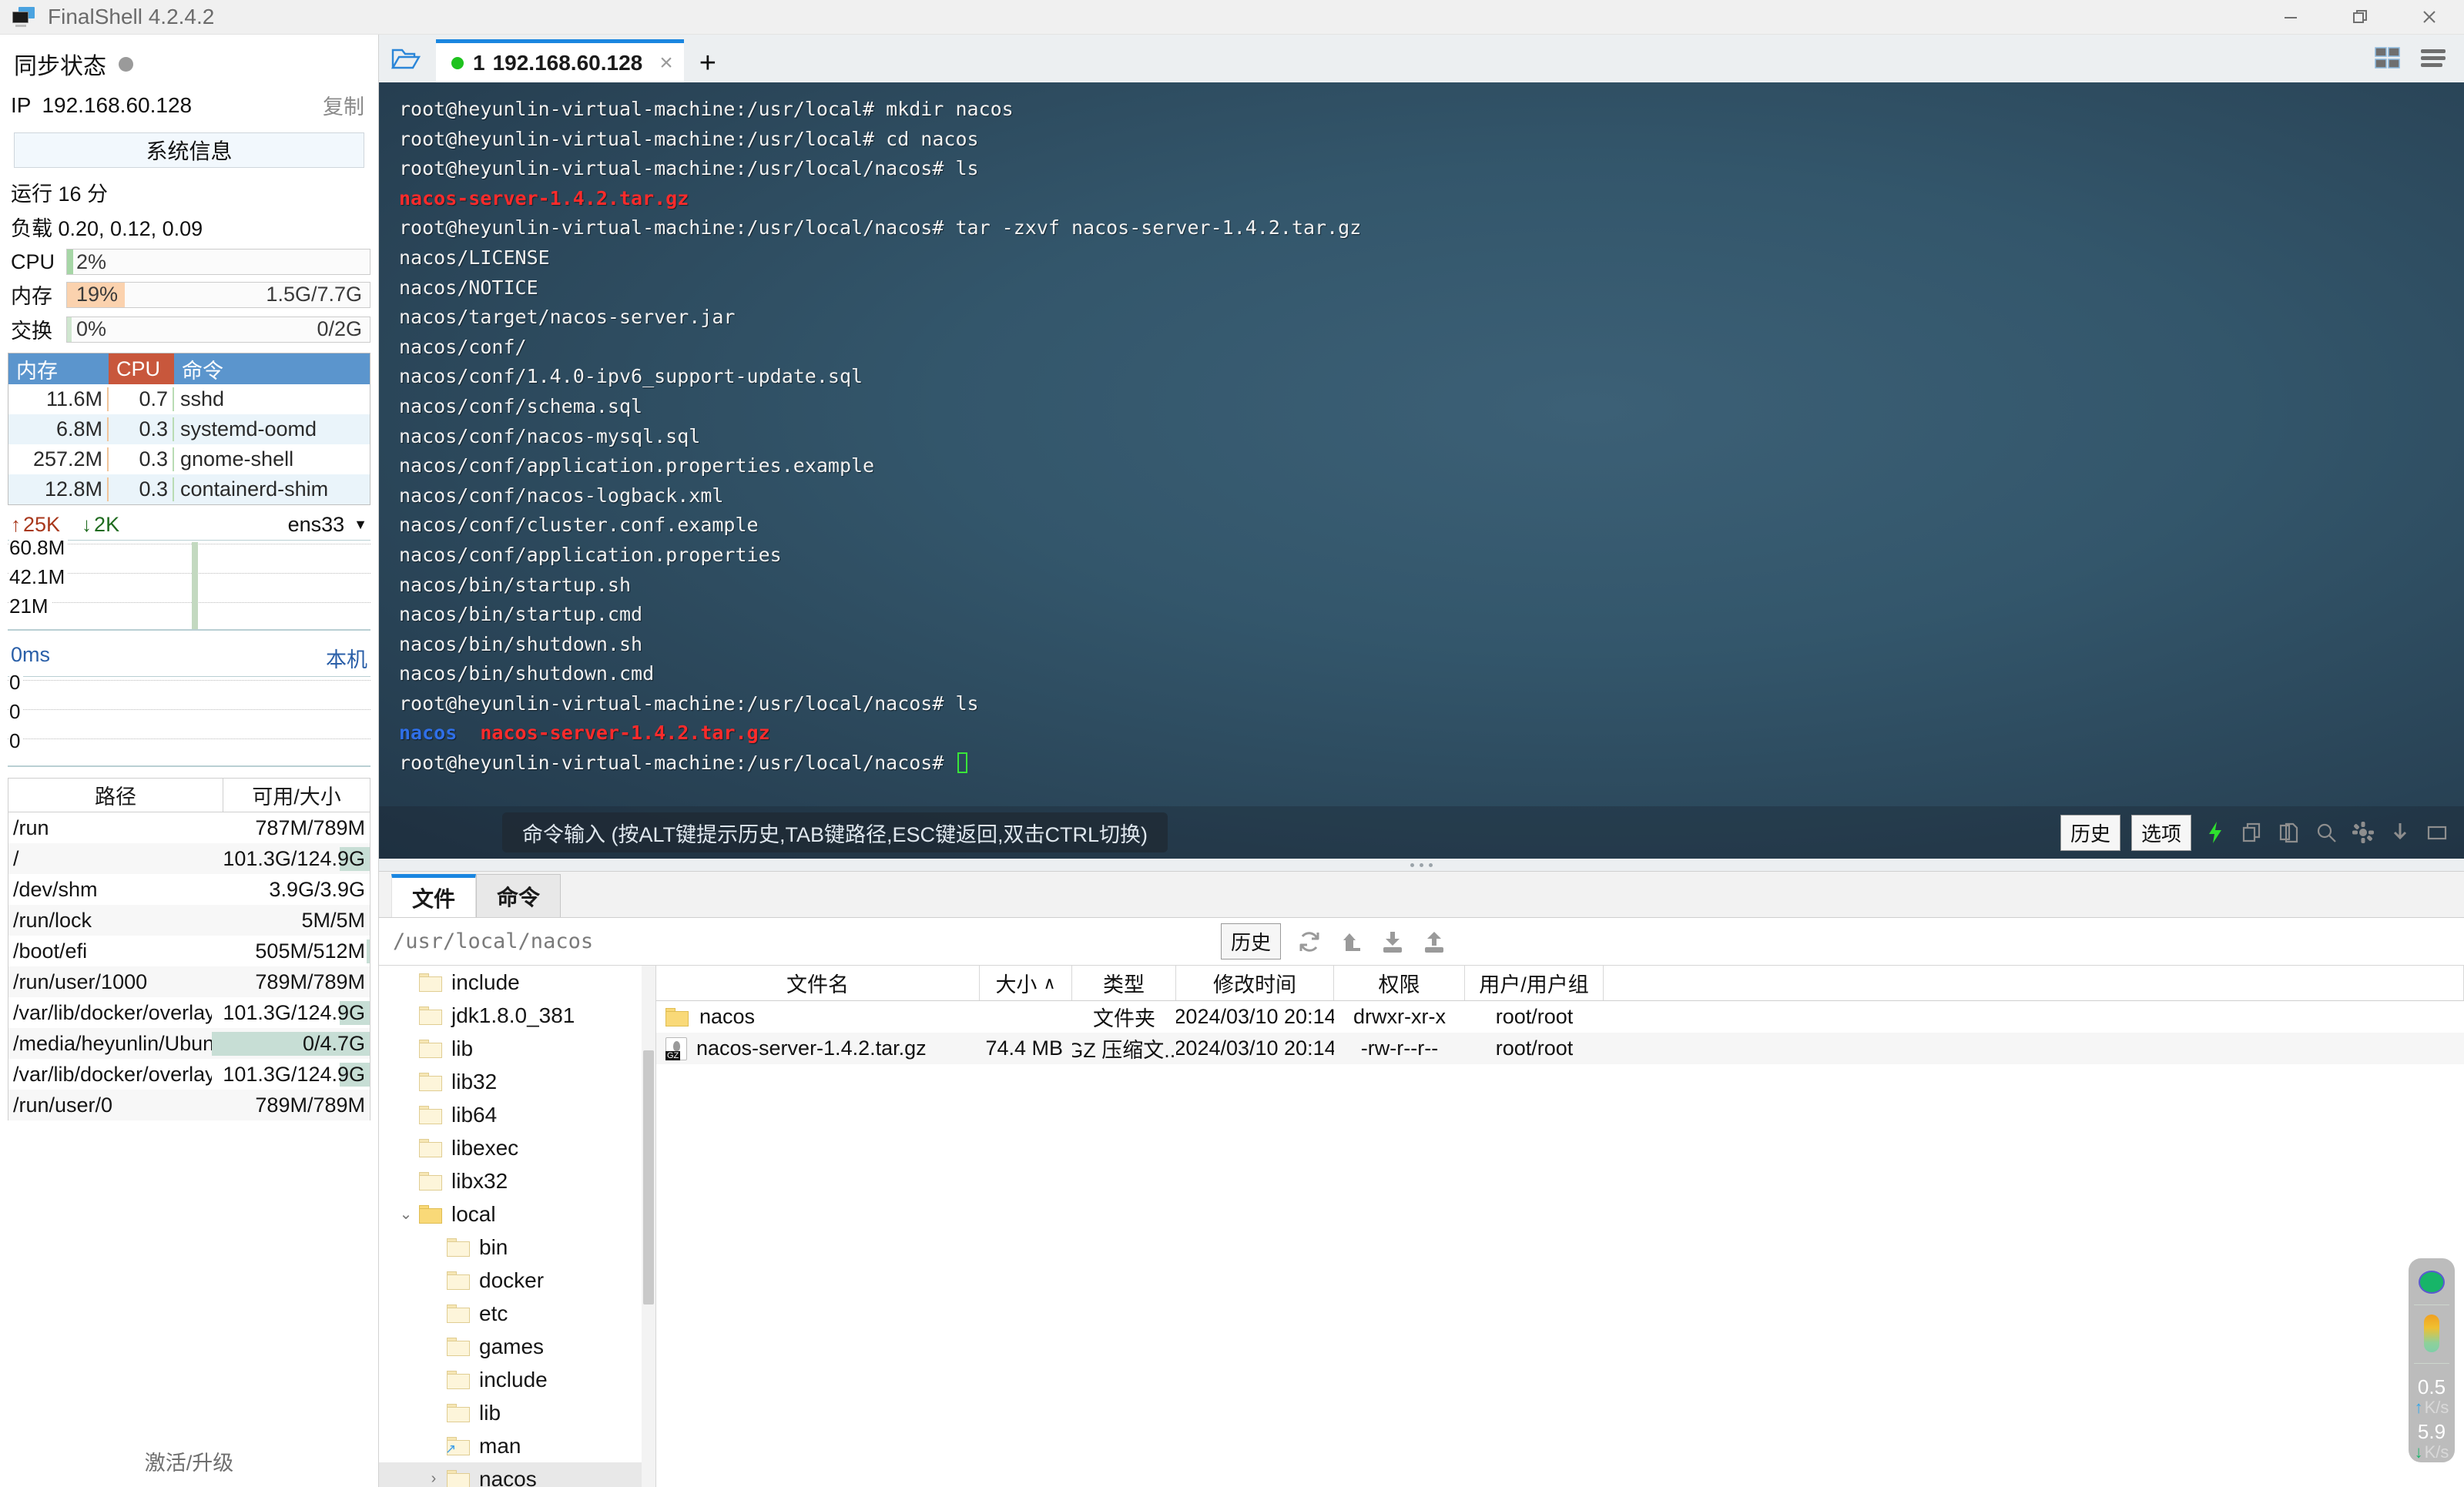  What do you see at coordinates (189, 399) in the screenshot?
I see `process-row: 11.6M 0.7 sshd` at bounding box center [189, 399].